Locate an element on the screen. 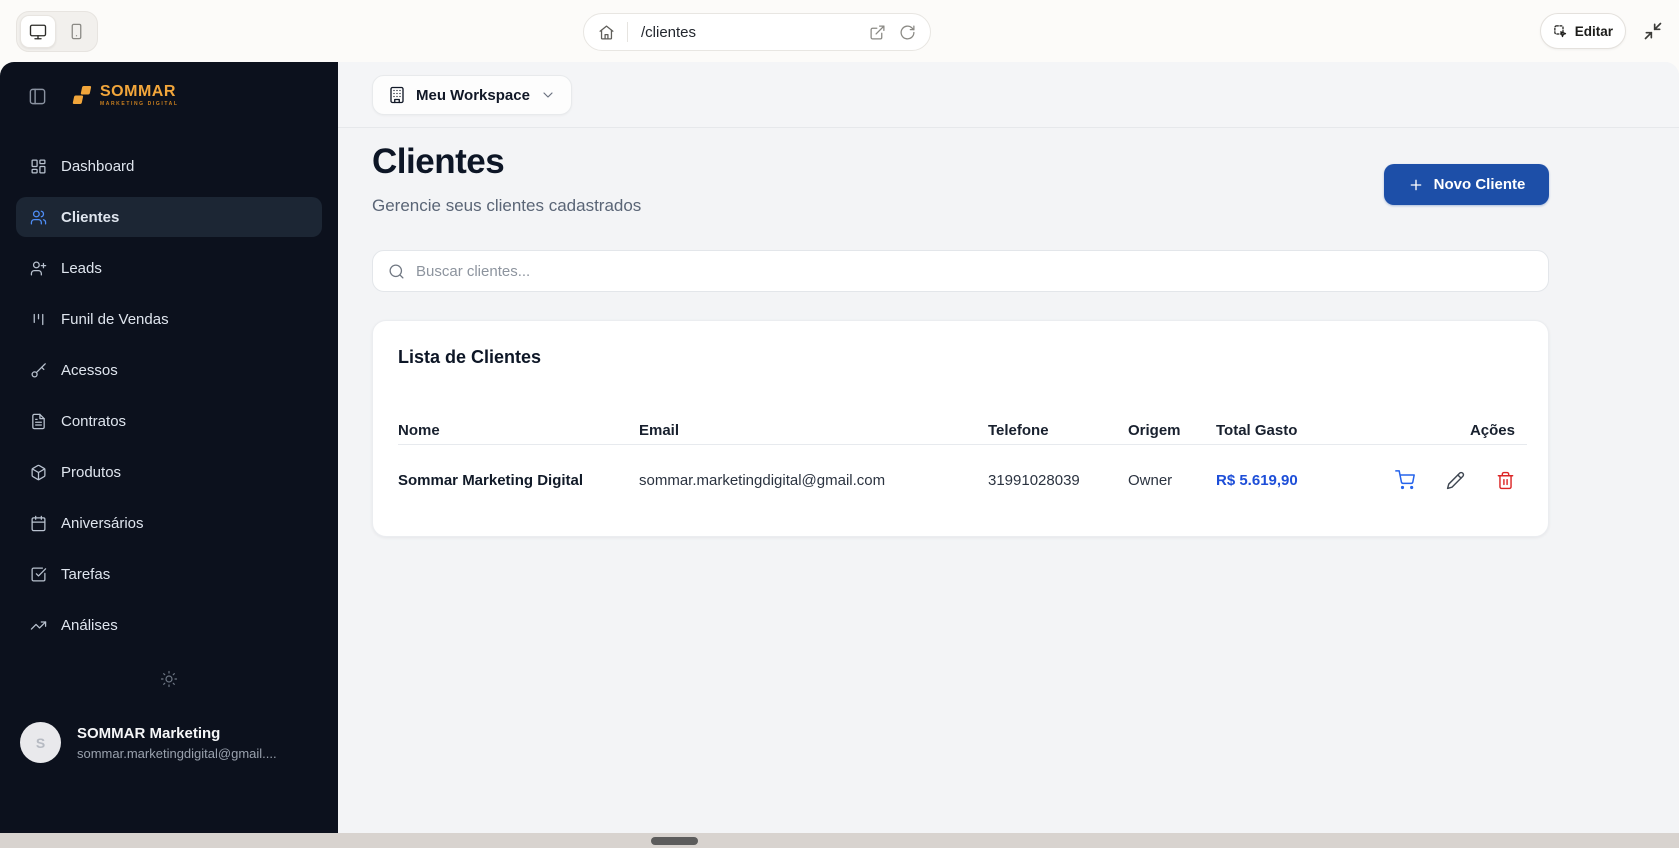  monitor-icon is located at coordinates (38, 31).